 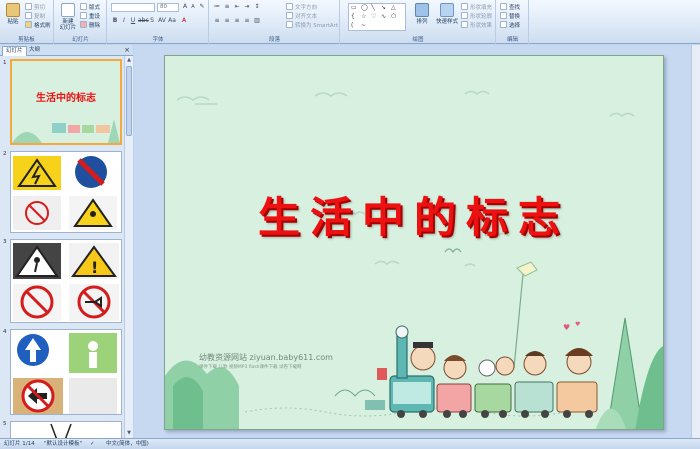 What do you see at coordinates (503, 24) in the screenshot?
I see `cursor-icon` at bounding box center [503, 24].